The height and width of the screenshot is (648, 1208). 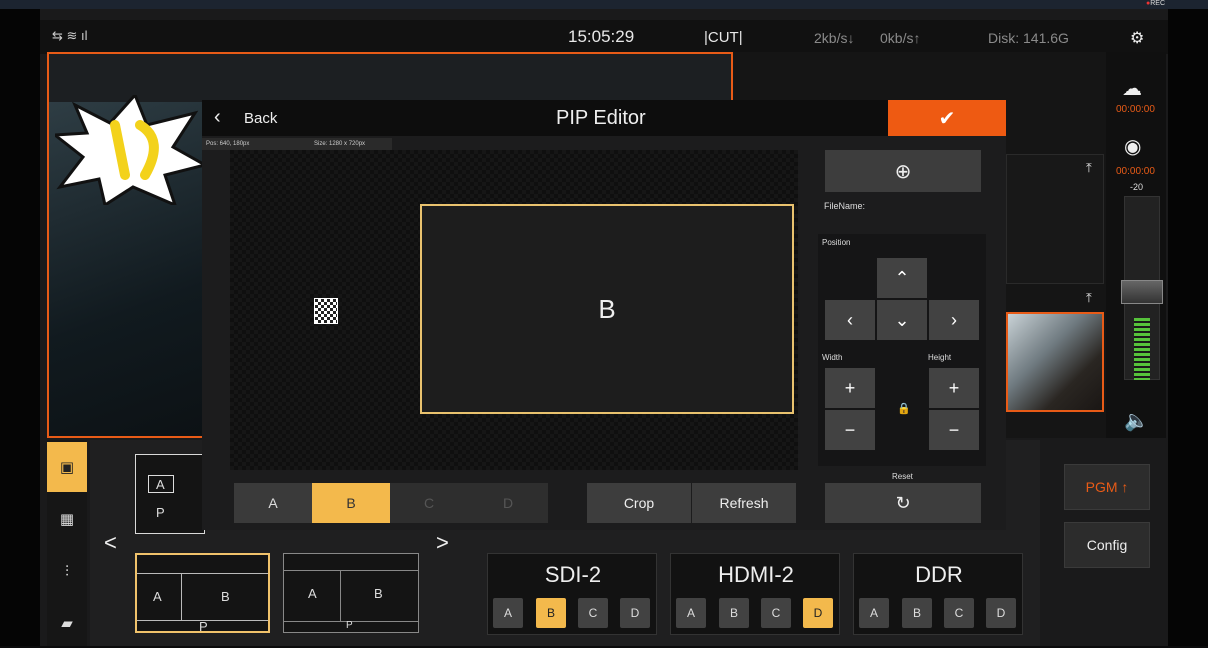 I want to click on width-increase-button: +, so click(x=850, y=388).